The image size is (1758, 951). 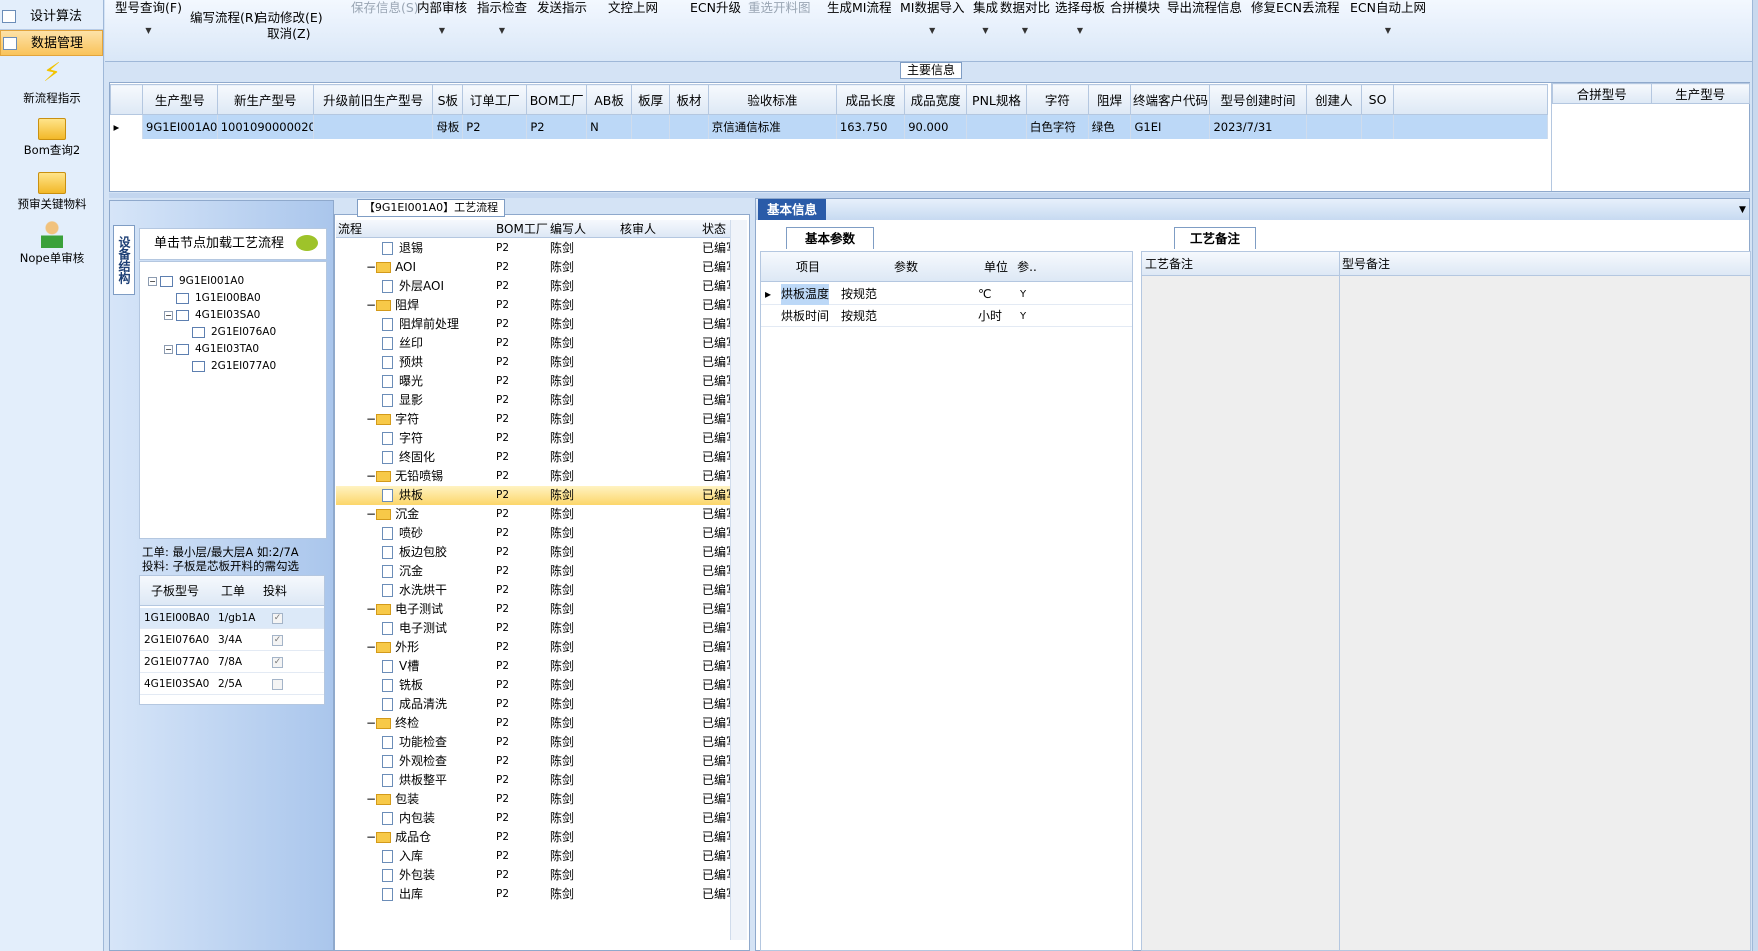 What do you see at coordinates (124, 260) in the screenshot?
I see `tab-device-structure: 设备结构` at bounding box center [124, 260].